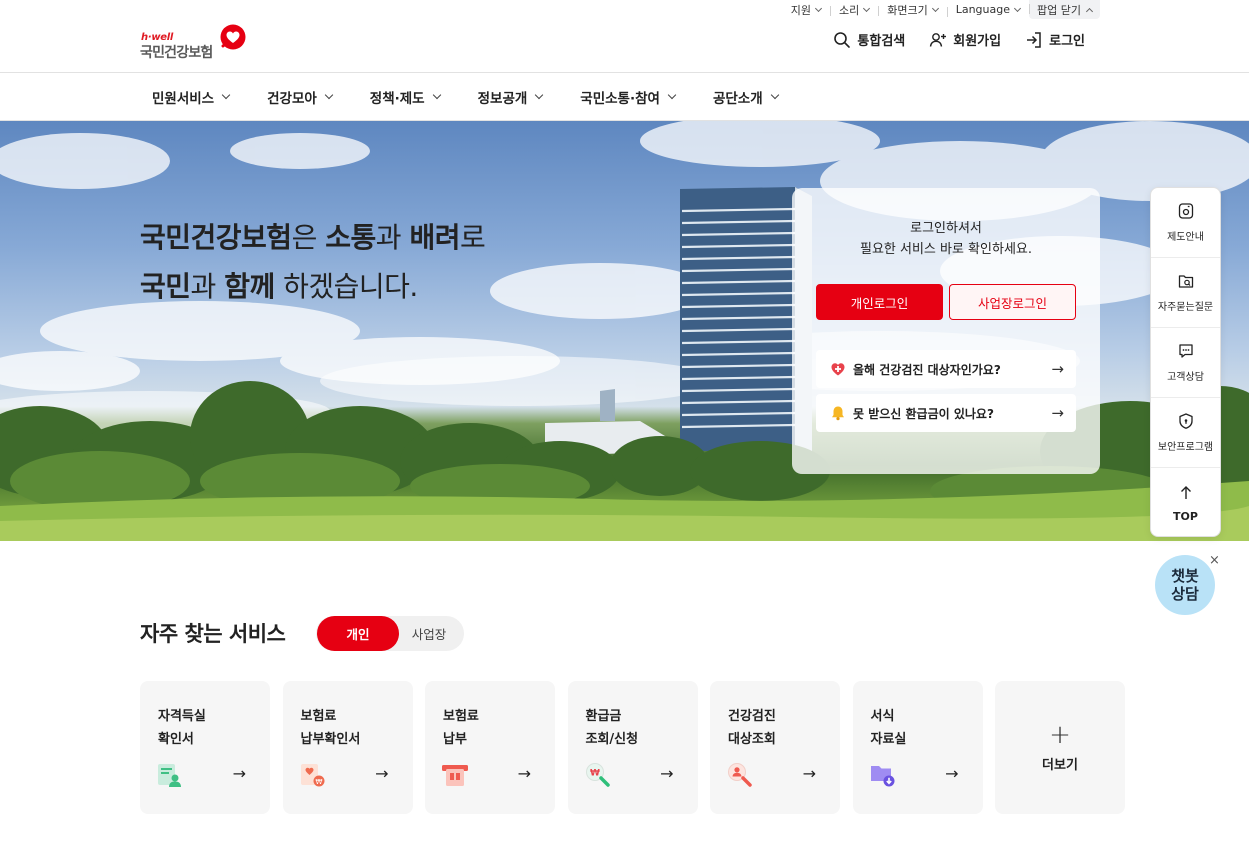 The width and height of the screenshot is (1249, 853). I want to click on popup-close-button: 팝업 닫기, so click(1064, 9).